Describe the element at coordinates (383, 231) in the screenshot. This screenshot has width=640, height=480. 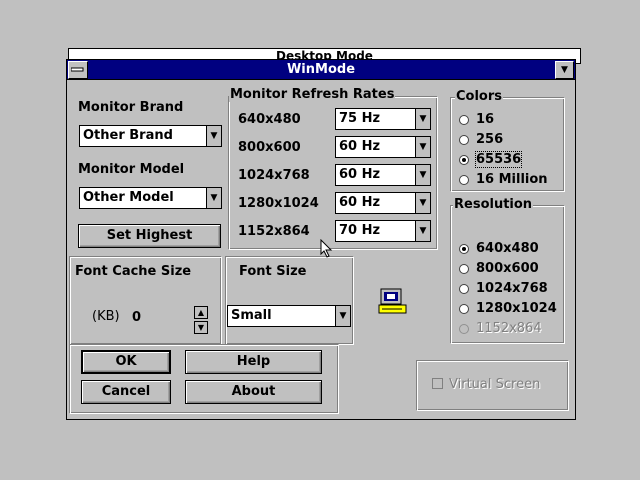
I see `refresh-rate-select: 70 Hz ▼` at that location.